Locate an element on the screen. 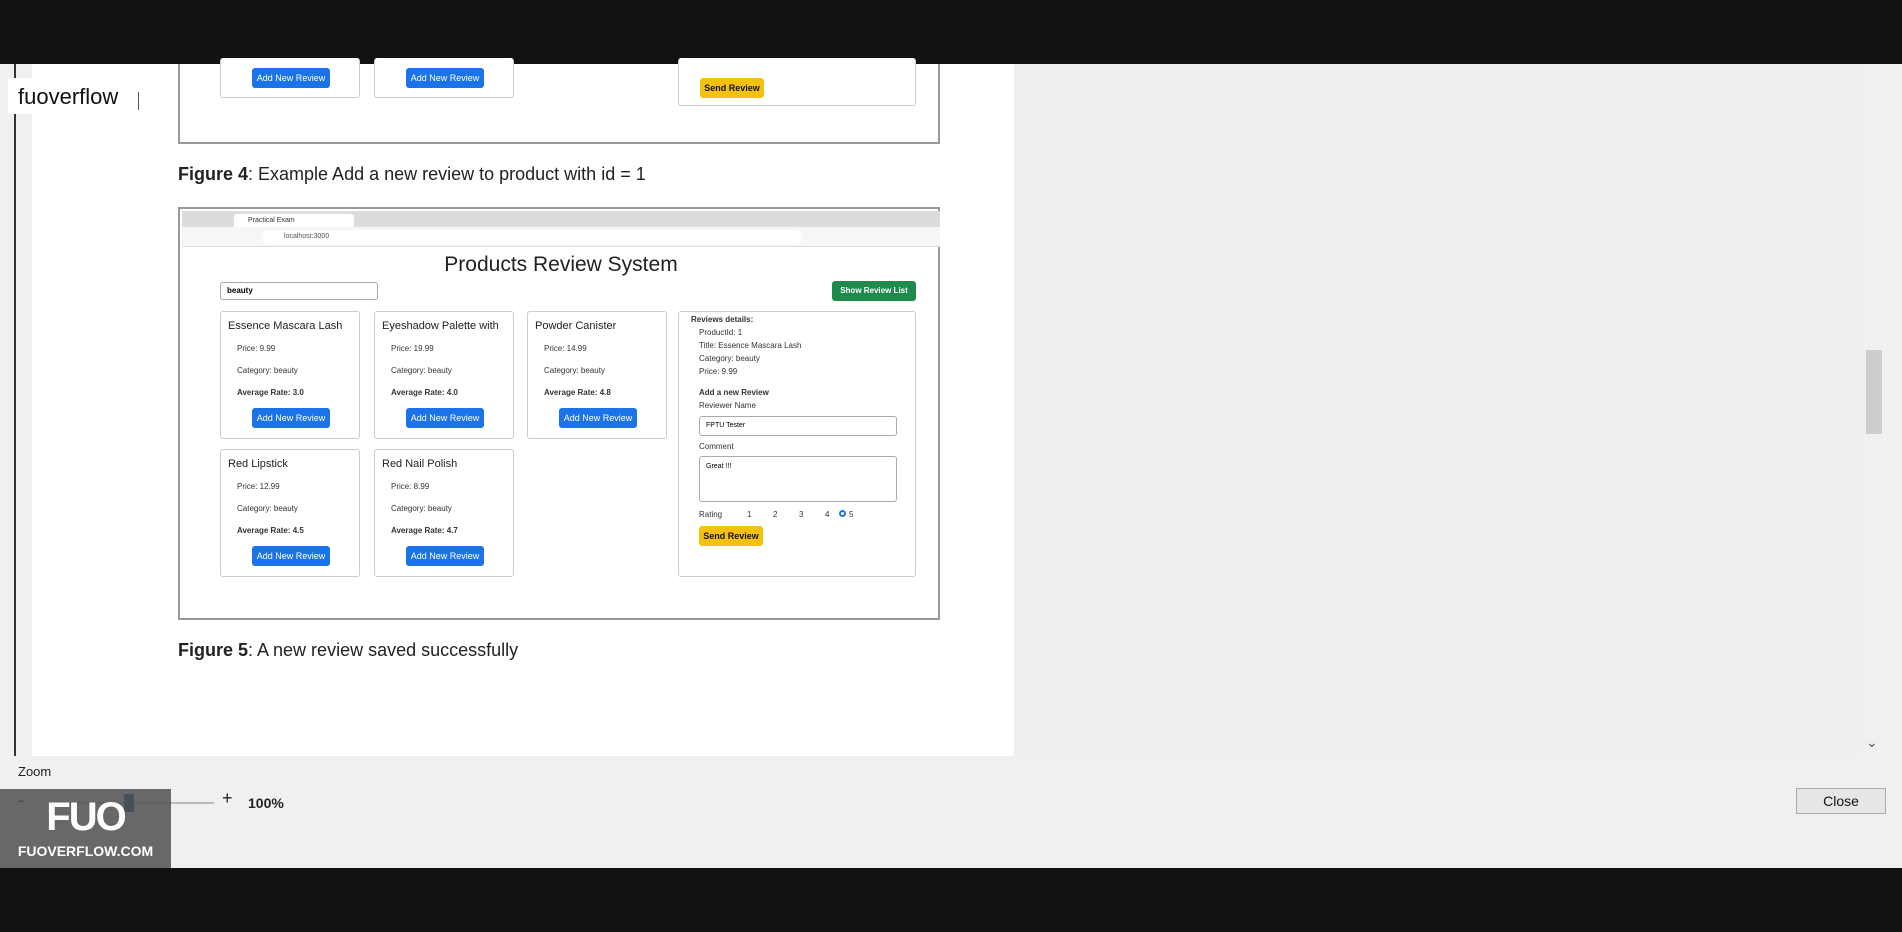 The width and height of the screenshot is (1902, 932). detail-price: Price: 9.99 is located at coordinates (718, 371).